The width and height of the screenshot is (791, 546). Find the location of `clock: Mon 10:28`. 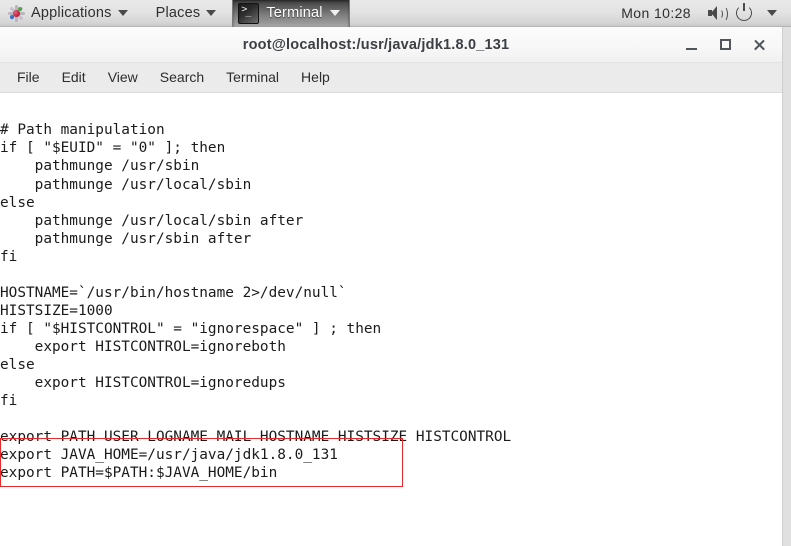

clock: Mon 10:28 is located at coordinates (656, 13).